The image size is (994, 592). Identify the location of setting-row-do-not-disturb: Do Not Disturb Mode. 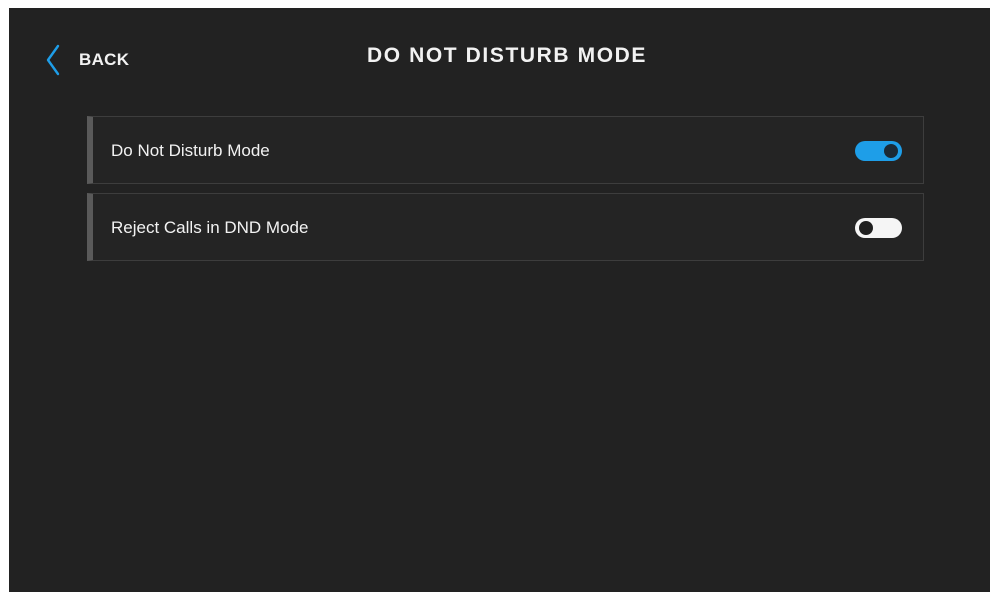
(505, 150).